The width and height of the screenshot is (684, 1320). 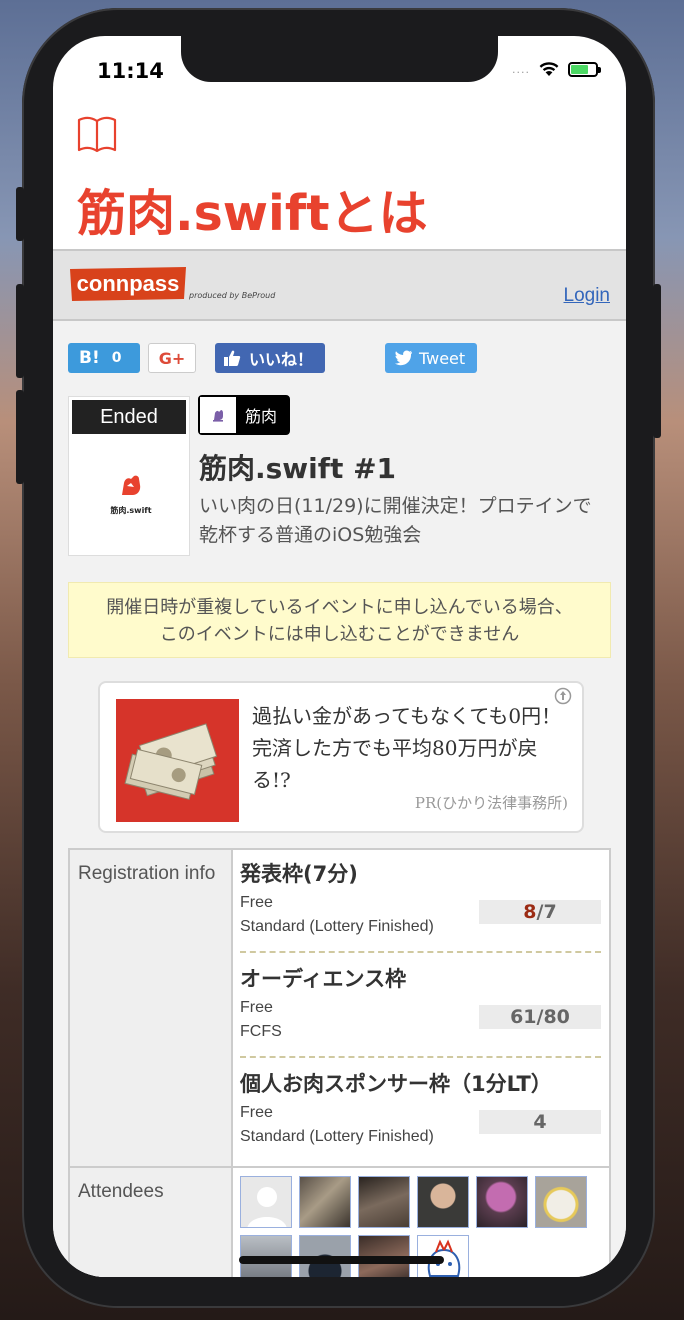 I want to click on connpass-logo: connpass, so click(x=128, y=284).